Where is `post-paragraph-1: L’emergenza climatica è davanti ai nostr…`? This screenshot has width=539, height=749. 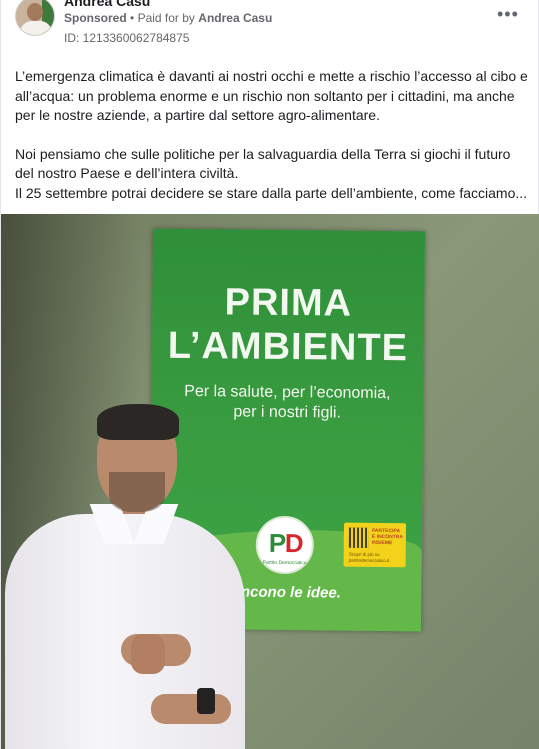
post-paragraph-1: L’emergenza climatica è davanti ai nostr… is located at coordinates (271, 96).